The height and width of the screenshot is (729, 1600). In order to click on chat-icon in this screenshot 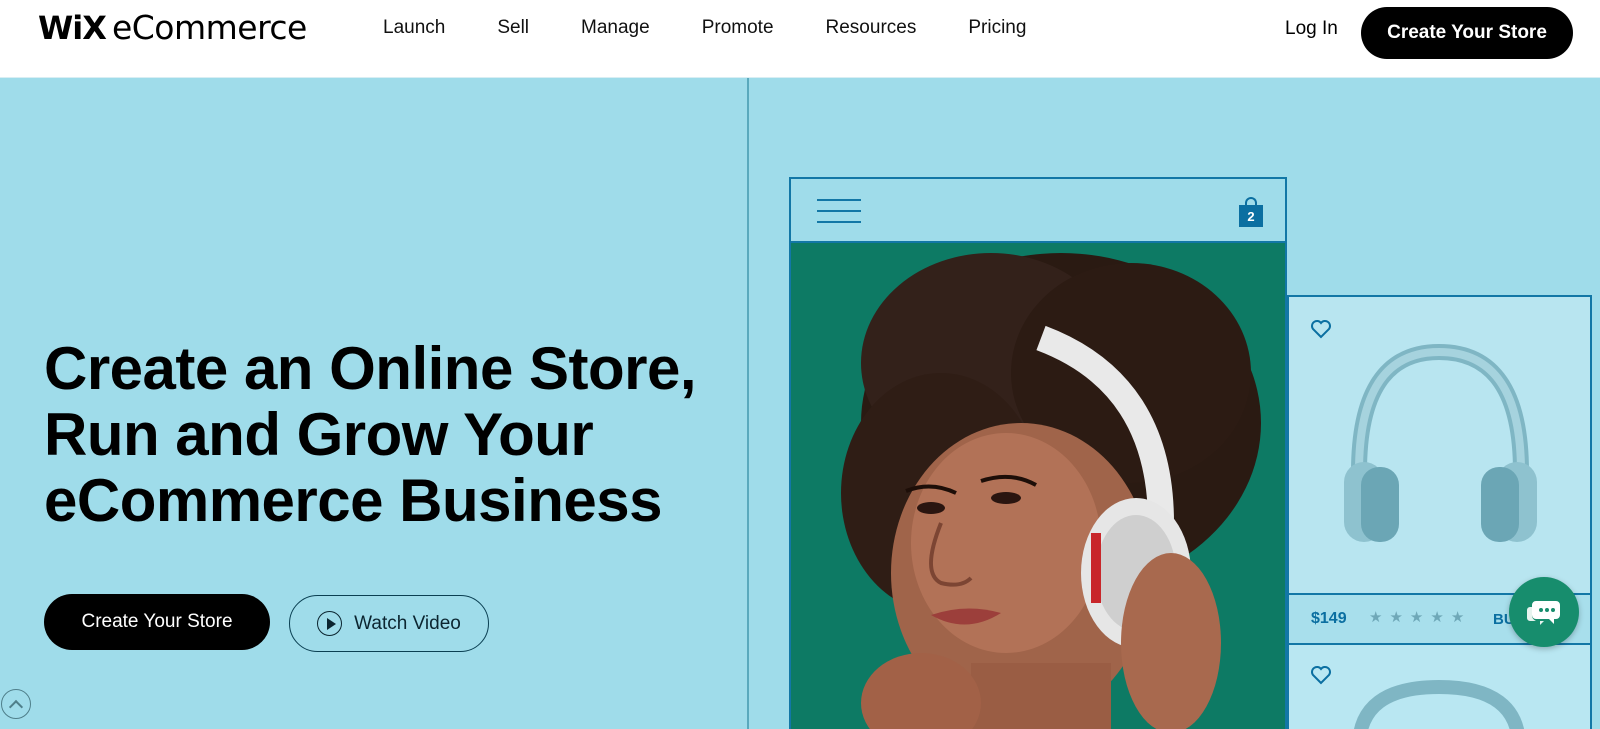, I will do `click(1543, 613)`.